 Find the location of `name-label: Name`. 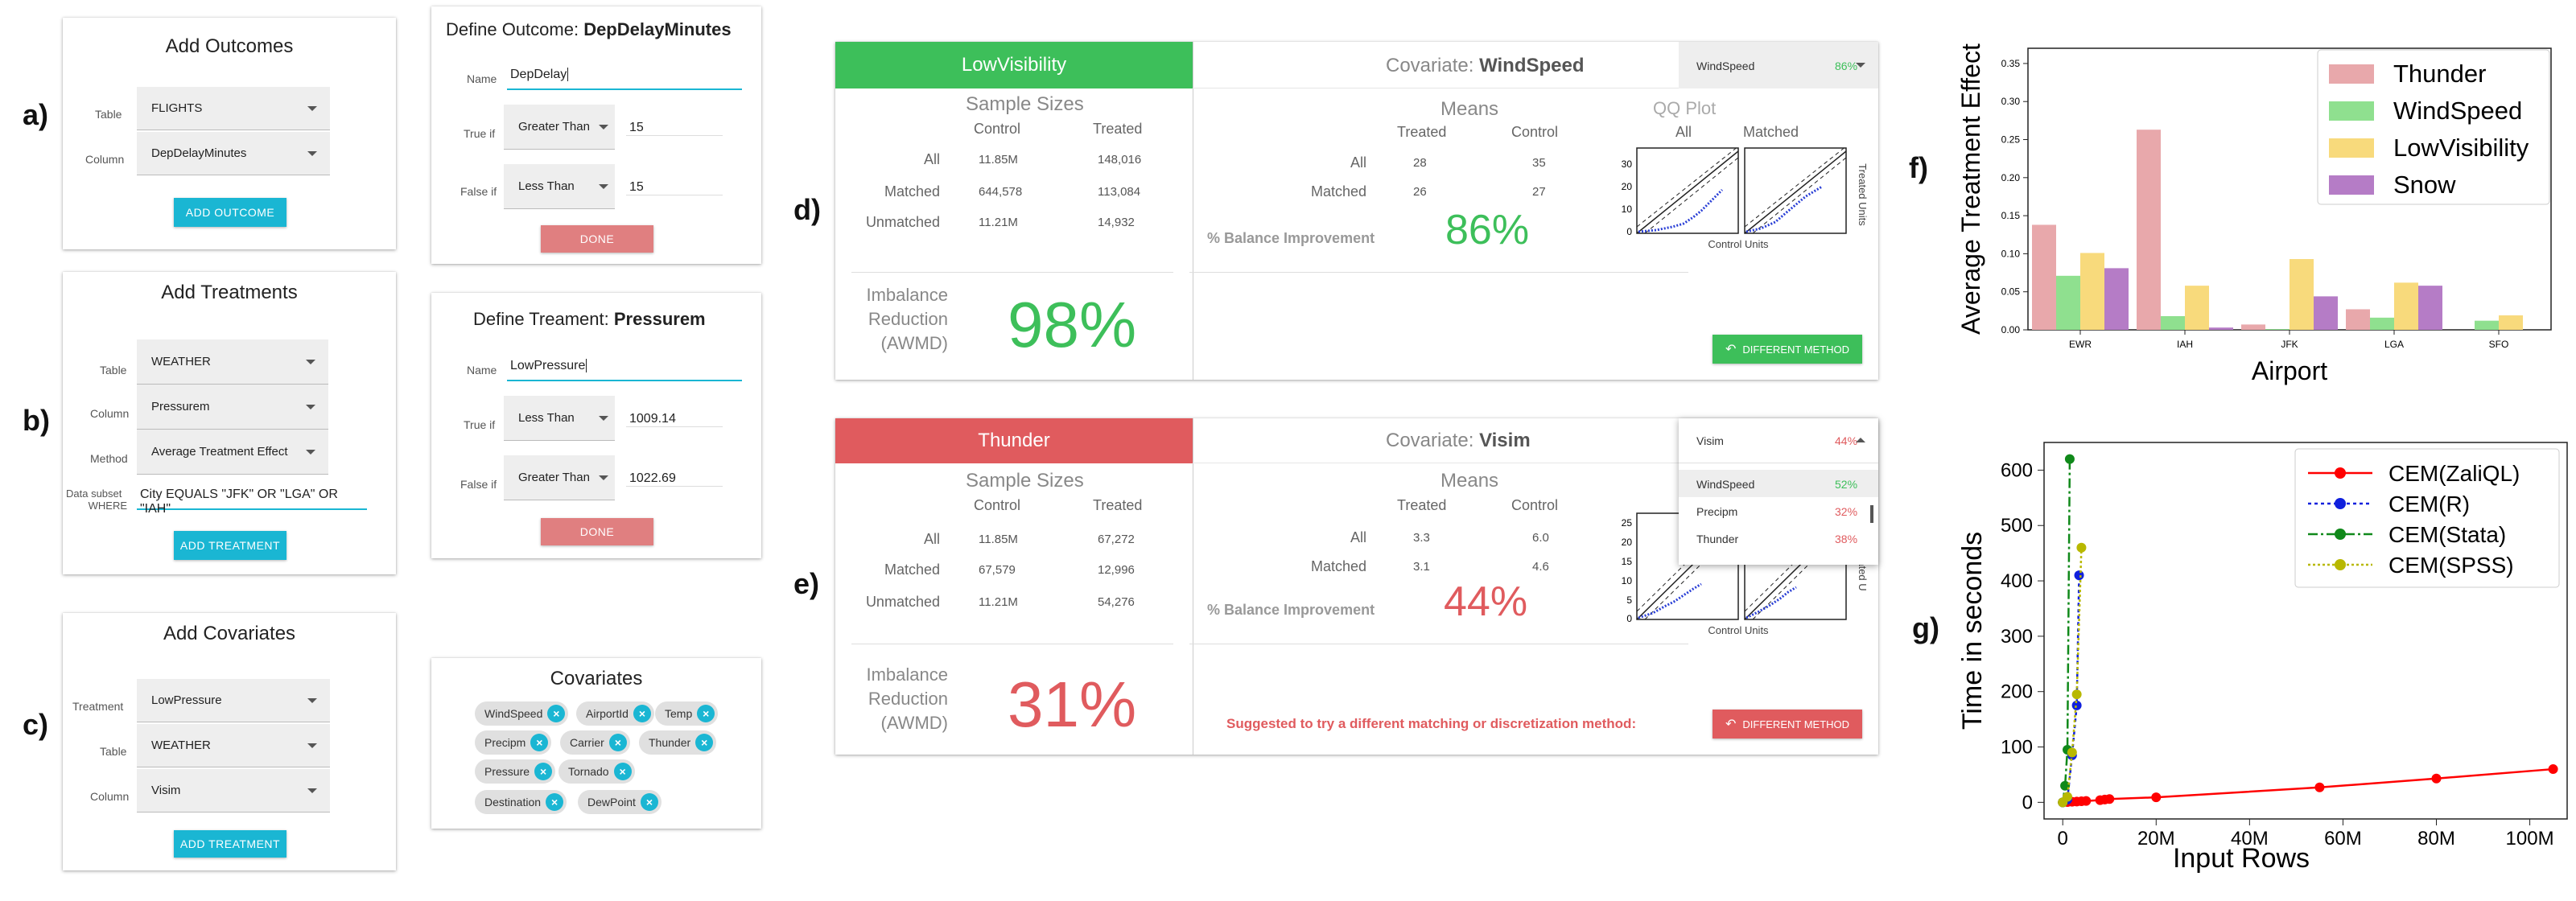

name-label: Name is located at coordinates (482, 370).